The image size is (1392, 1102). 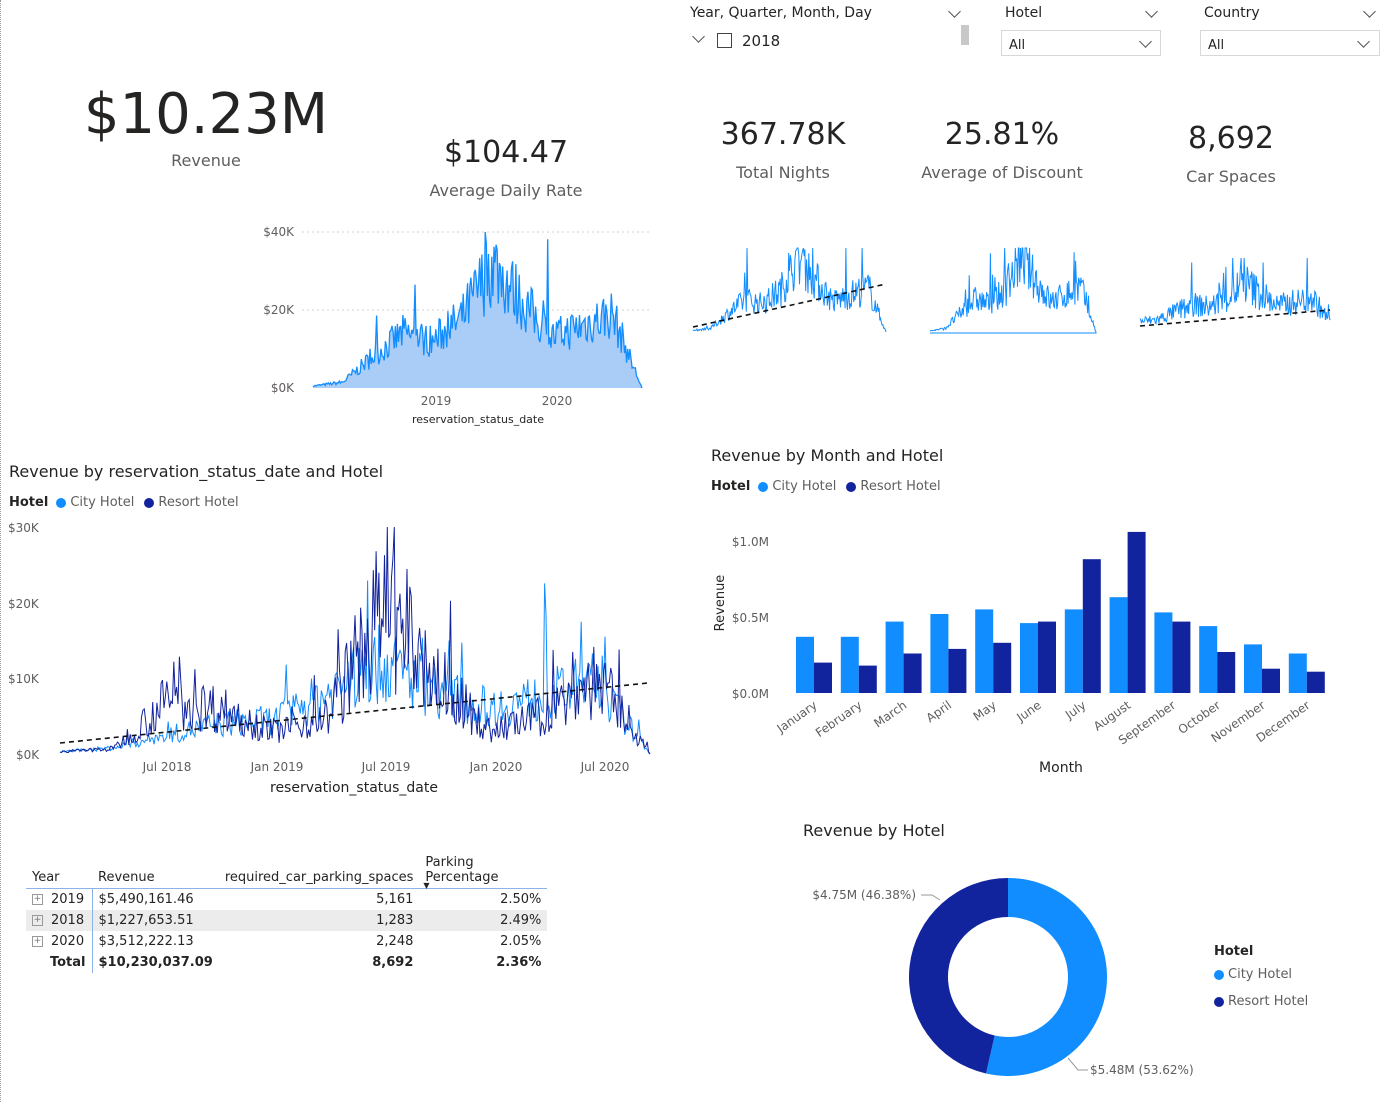 What do you see at coordinates (827, 455) in the screenshot?
I see `bar-chart-title: Revenue by Month and Hotel` at bounding box center [827, 455].